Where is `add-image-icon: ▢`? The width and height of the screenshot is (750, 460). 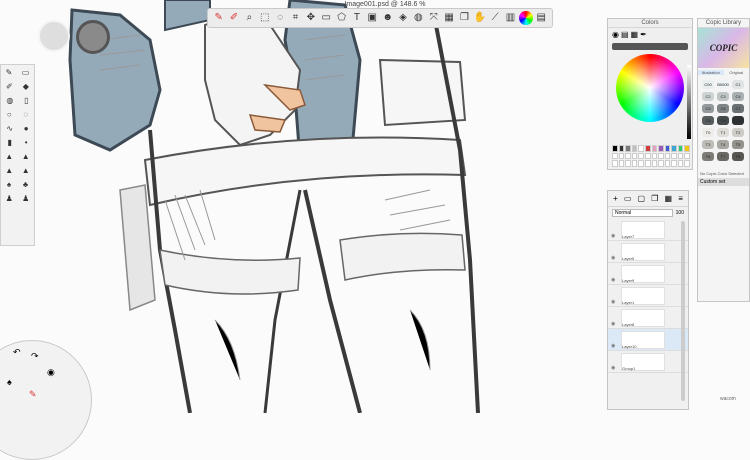 add-image-icon: ▢ is located at coordinates (642, 198).